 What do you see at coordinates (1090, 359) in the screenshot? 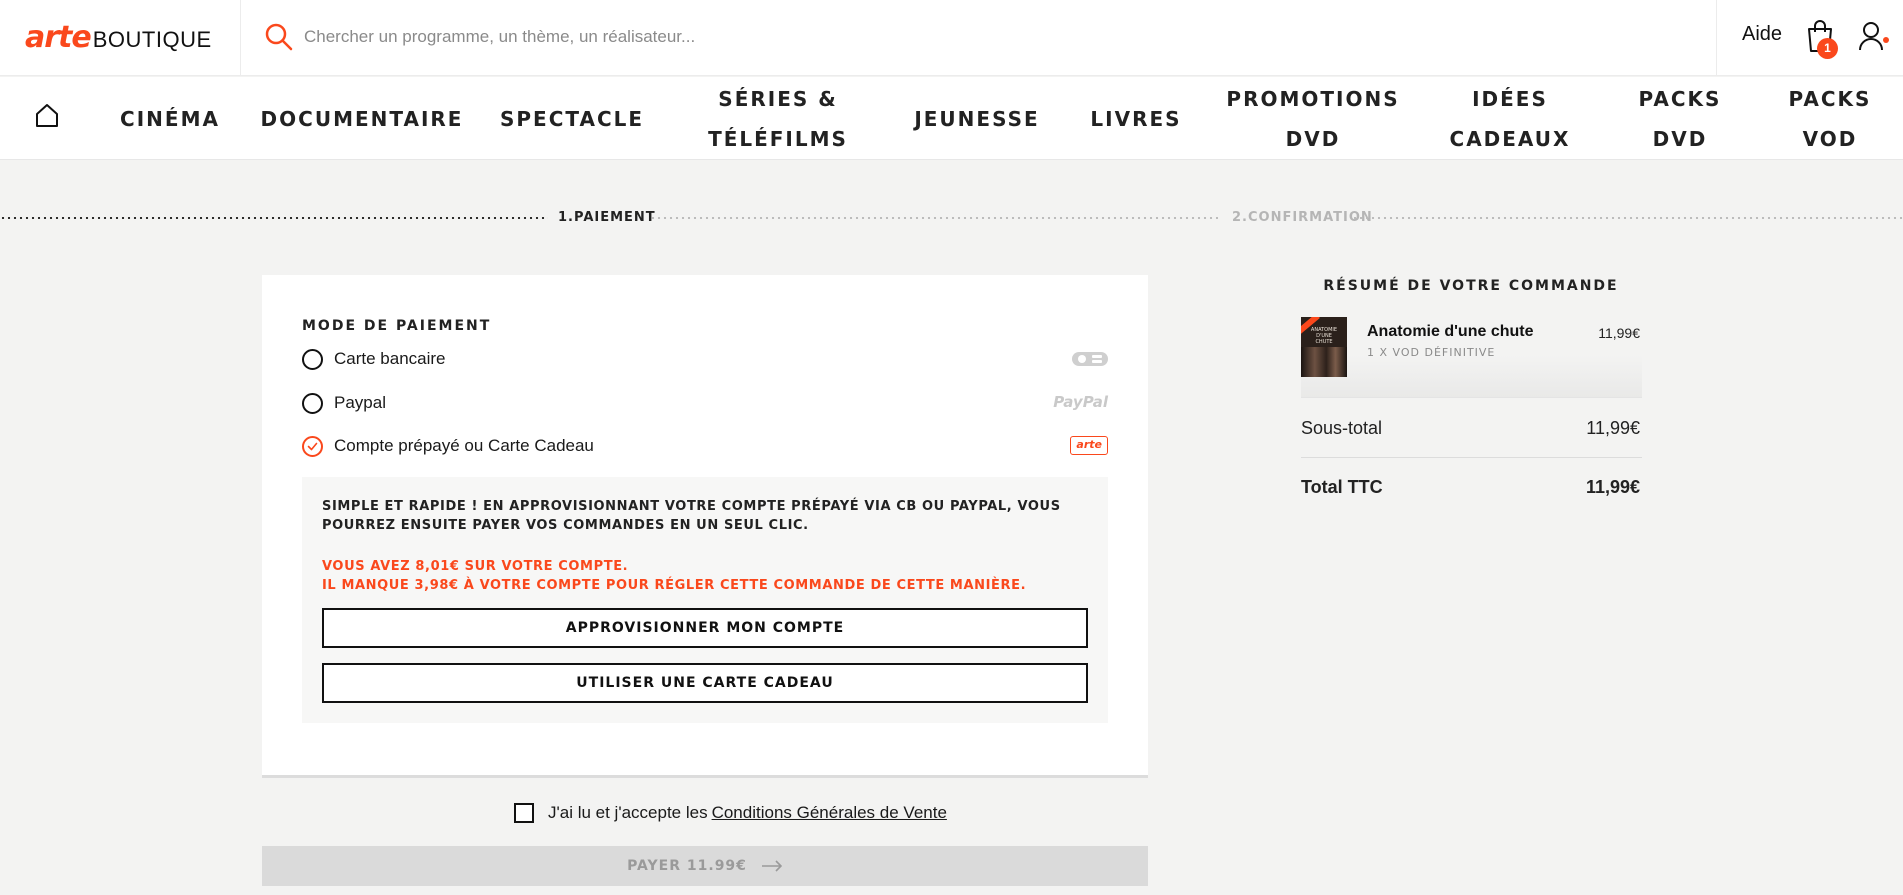
I see `cb-card-logo-icon` at bounding box center [1090, 359].